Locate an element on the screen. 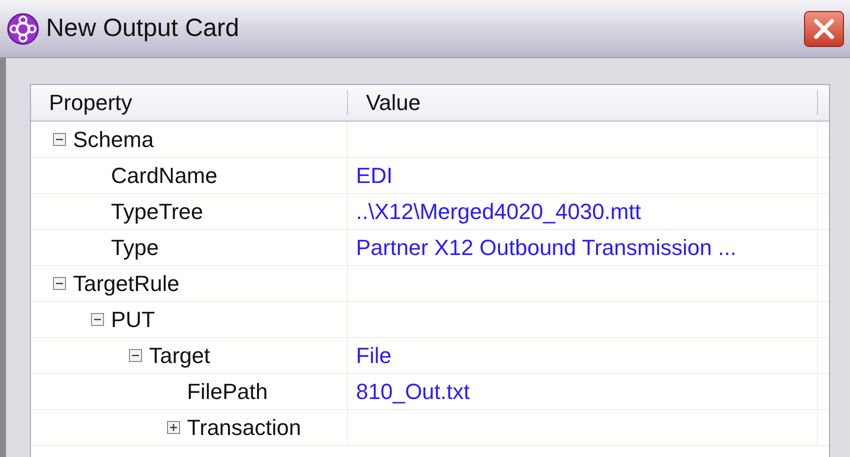  property-name: FilePath is located at coordinates (227, 392).